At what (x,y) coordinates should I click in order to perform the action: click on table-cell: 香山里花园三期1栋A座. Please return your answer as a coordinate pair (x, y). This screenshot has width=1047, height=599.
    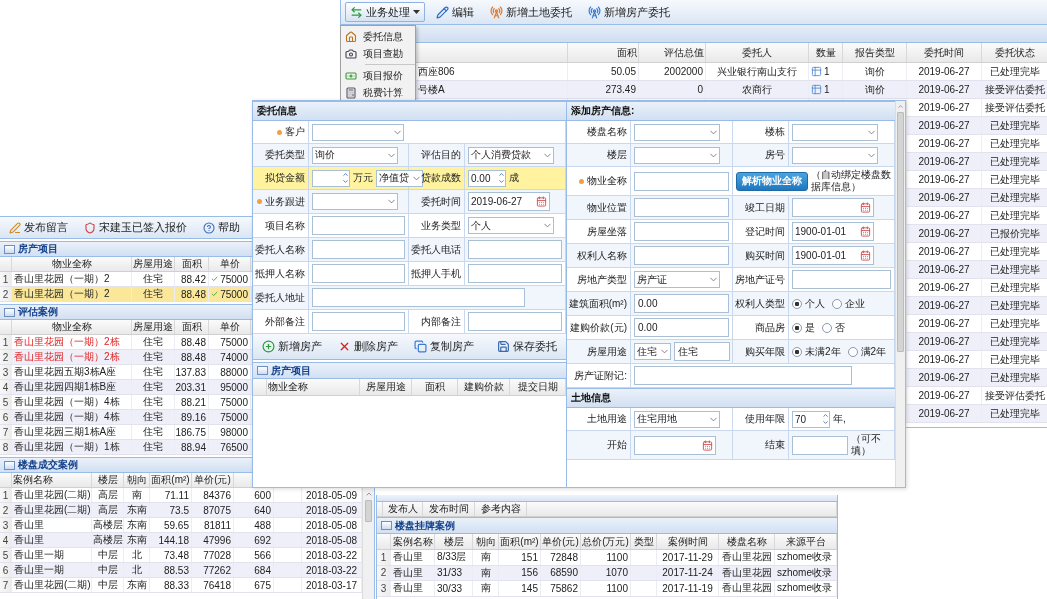
    Looking at the image, I should click on (72, 432).